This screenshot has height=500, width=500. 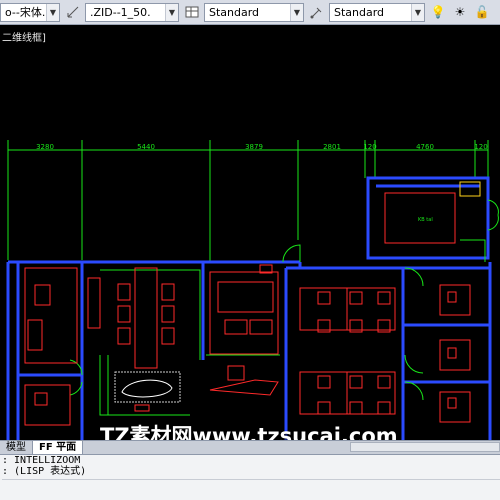 What do you see at coordinates (44, 471) in the screenshot?
I see `command-history-line: : (LISP 表达式)` at bounding box center [44, 471].